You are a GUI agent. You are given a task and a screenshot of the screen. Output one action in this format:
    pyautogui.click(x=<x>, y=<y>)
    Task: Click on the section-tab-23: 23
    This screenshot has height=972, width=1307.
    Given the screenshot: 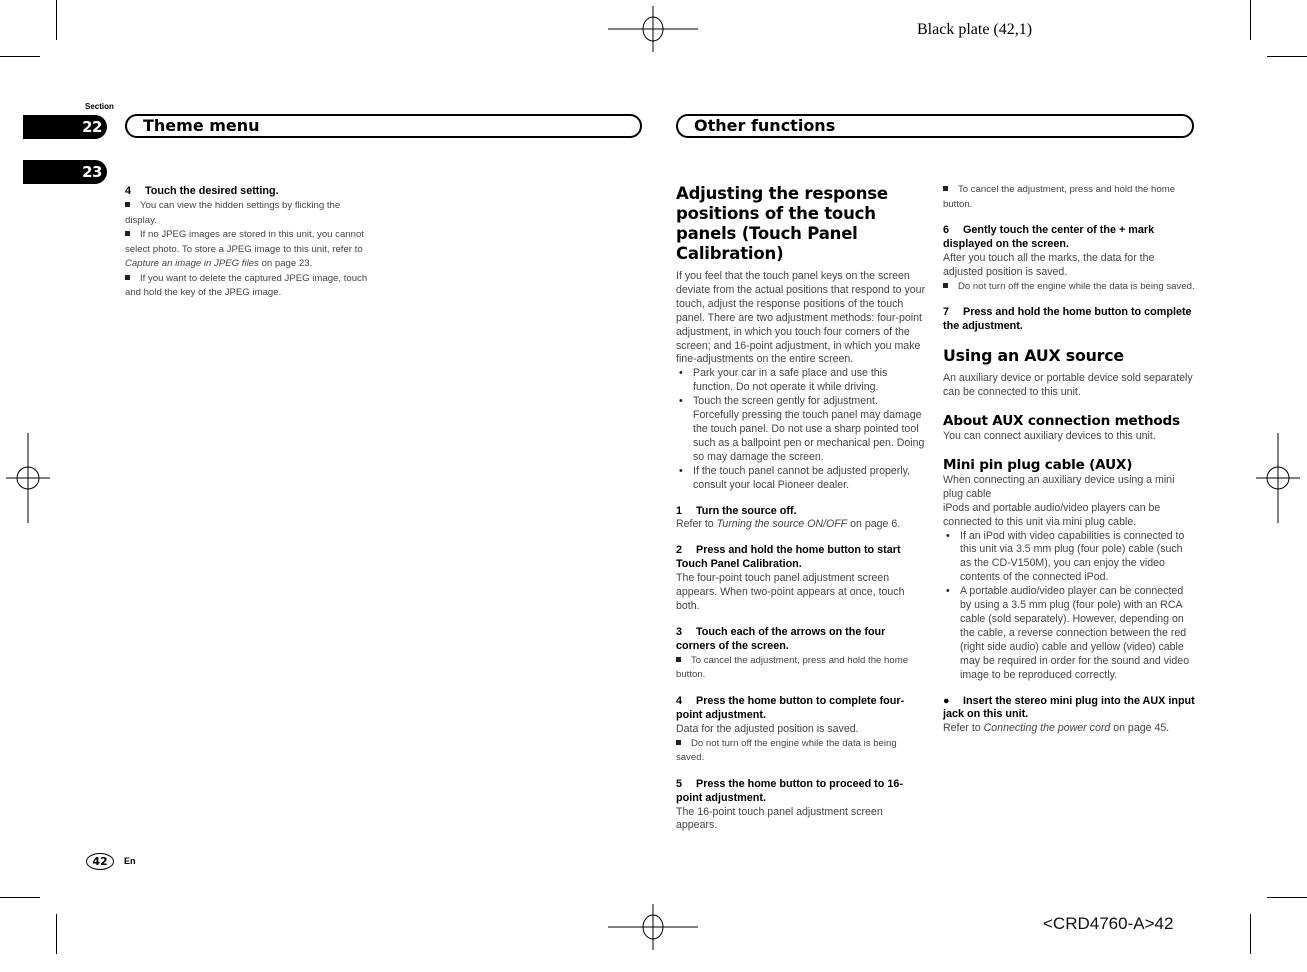 What is the action you would take?
    pyautogui.click(x=65, y=172)
    